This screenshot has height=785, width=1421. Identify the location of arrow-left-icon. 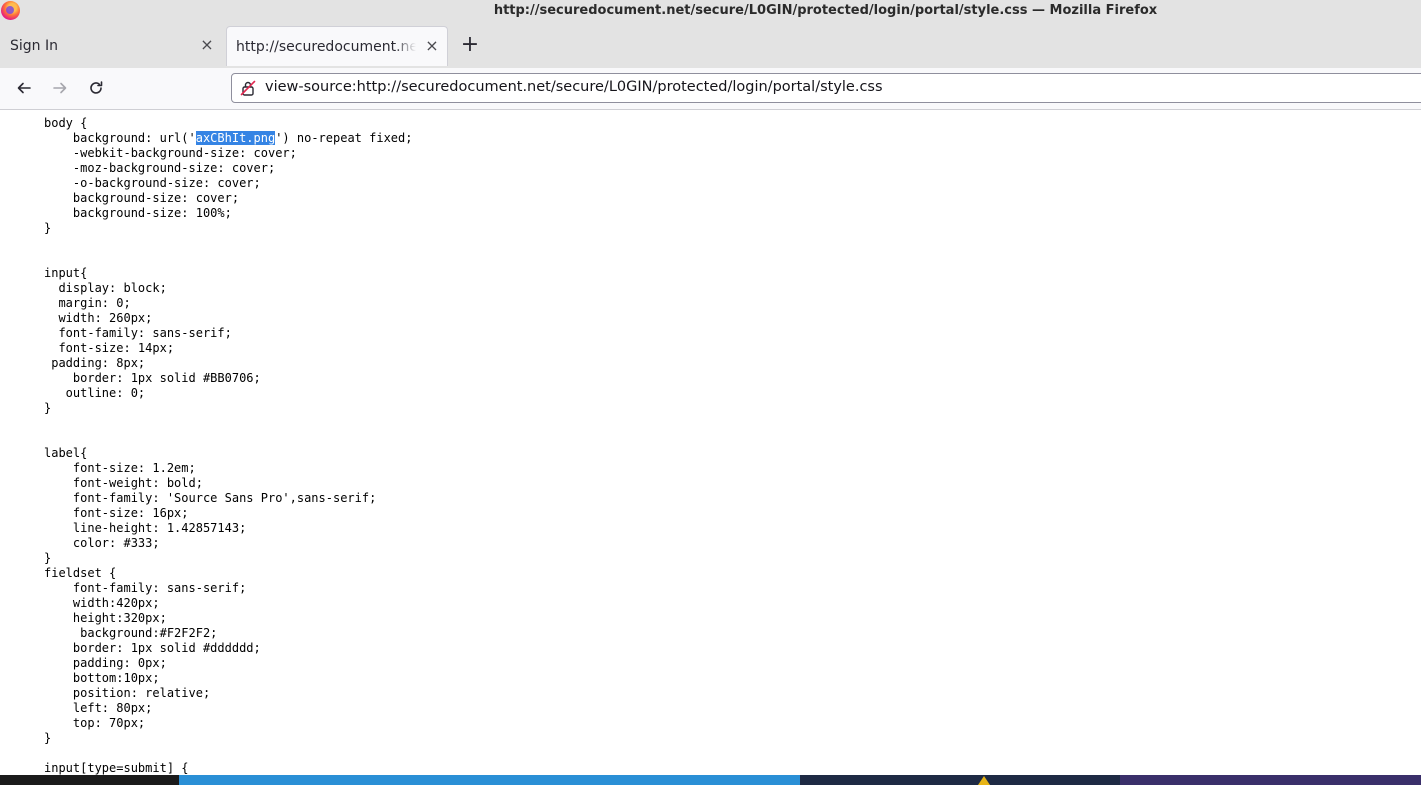
(24, 88).